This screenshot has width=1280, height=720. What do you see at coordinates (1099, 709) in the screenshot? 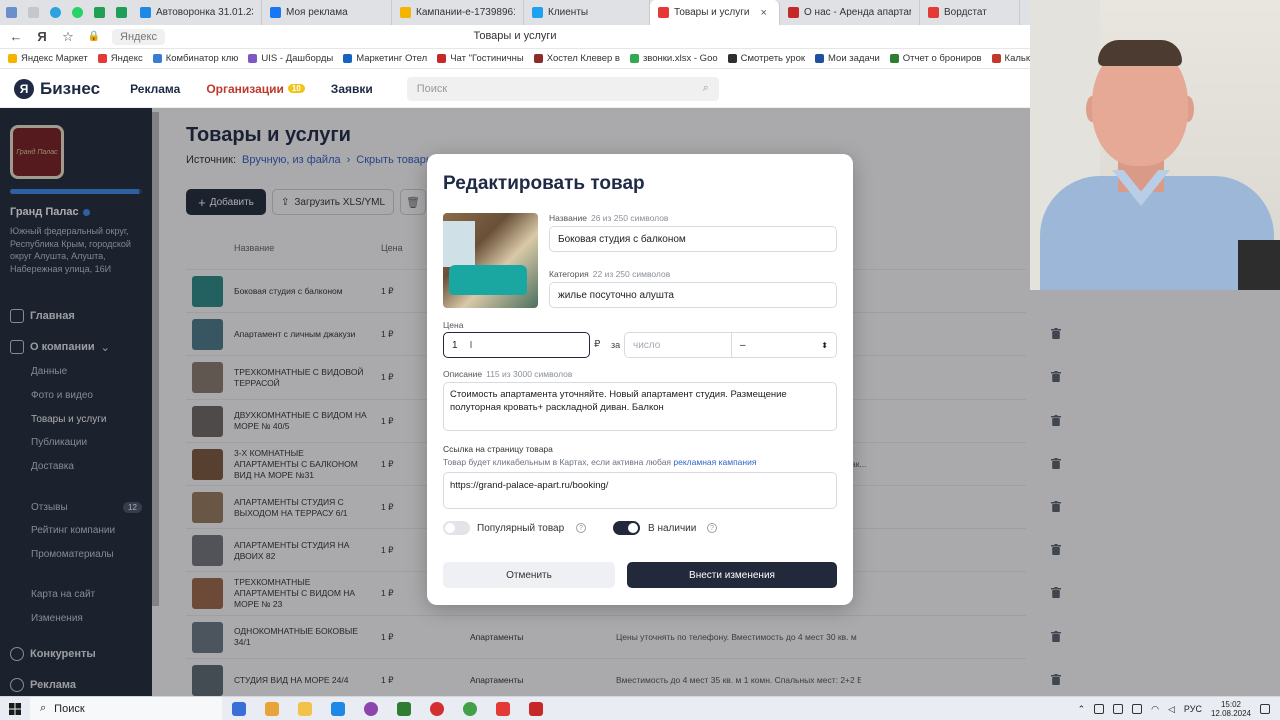
I see `tray-network-icon` at bounding box center [1099, 709].